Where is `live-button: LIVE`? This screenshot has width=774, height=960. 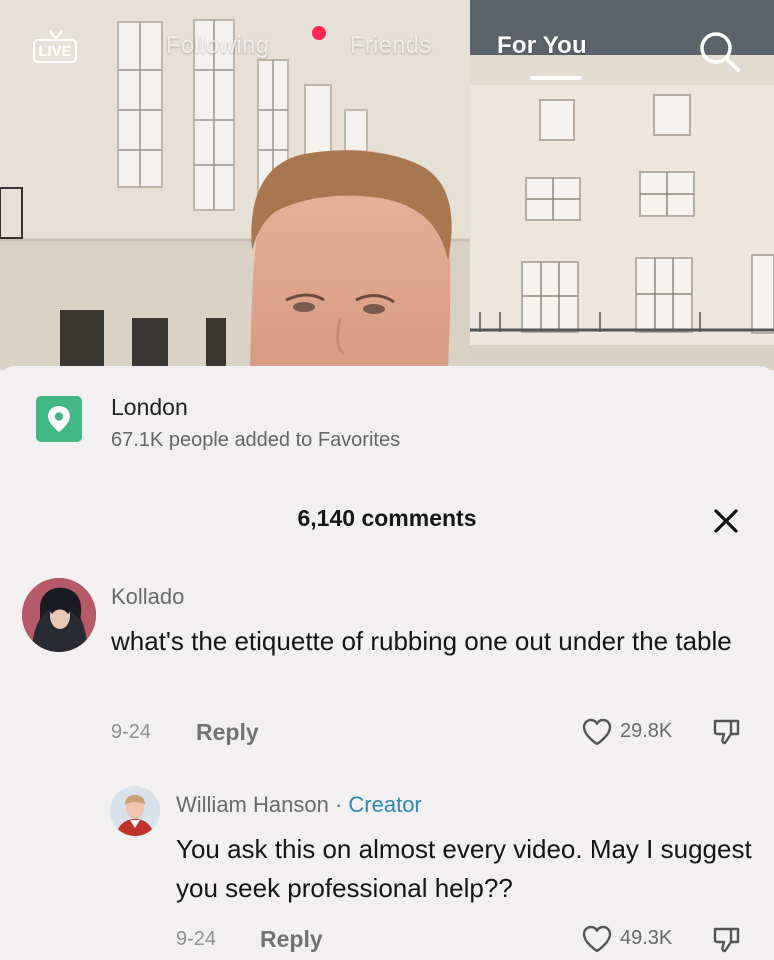 live-button: LIVE is located at coordinates (56, 49).